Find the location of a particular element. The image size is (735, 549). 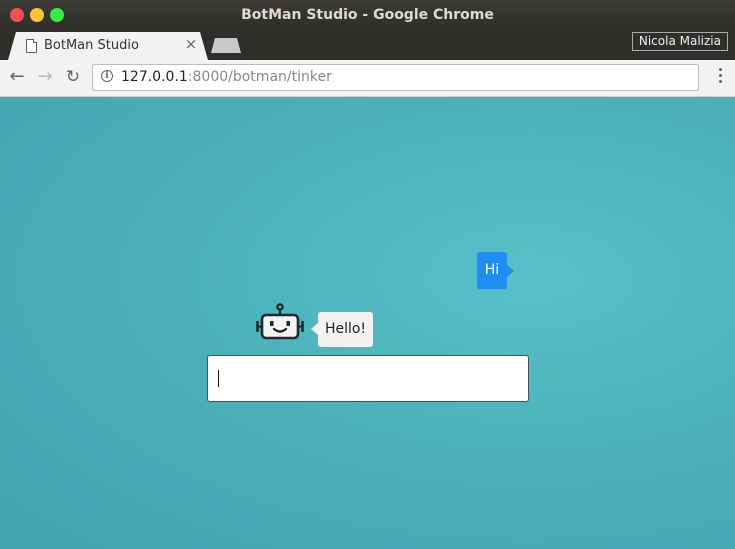

bot-message-bubble: Hello! is located at coordinates (342, 329).